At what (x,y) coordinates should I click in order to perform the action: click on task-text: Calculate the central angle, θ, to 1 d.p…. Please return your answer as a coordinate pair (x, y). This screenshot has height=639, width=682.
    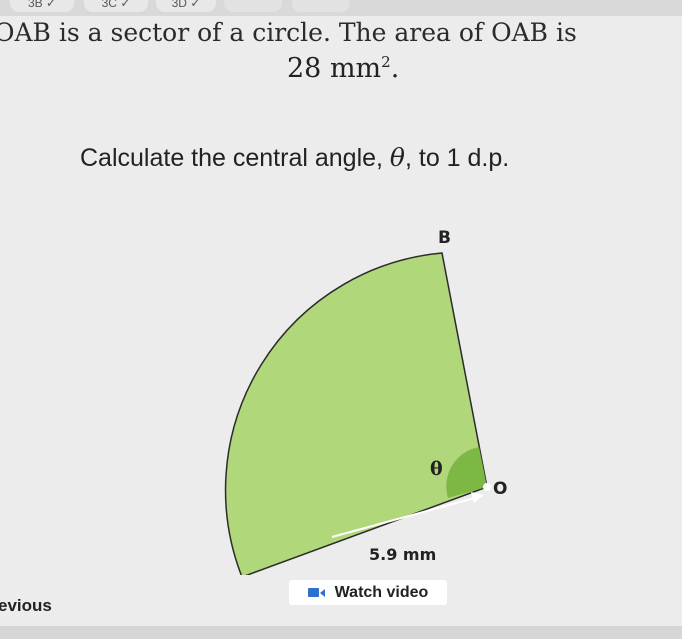
    Looking at the image, I should click on (294, 158).